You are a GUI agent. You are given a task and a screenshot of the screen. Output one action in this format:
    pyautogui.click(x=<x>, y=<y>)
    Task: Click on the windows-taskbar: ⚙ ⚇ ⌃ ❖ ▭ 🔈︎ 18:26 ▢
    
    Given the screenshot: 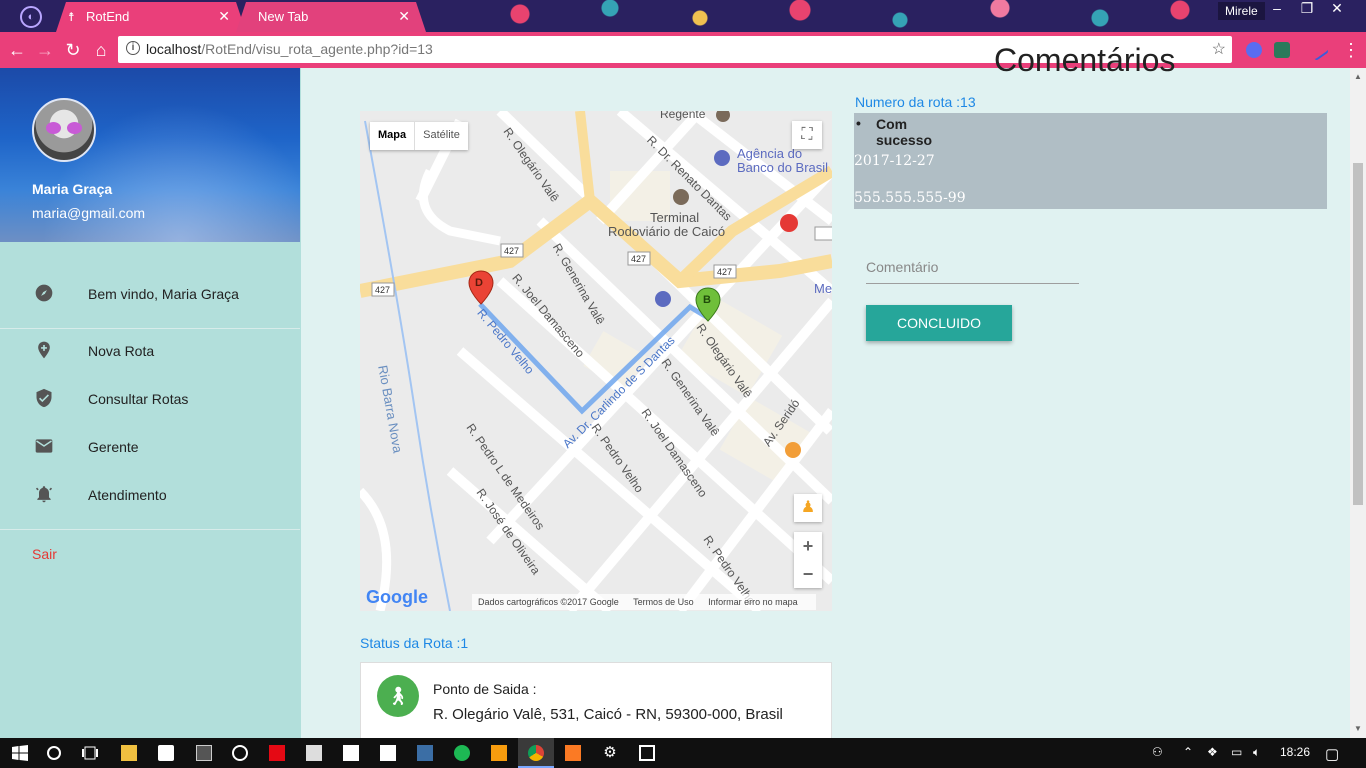 What is the action you would take?
    pyautogui.click(x=683, y=753)
    